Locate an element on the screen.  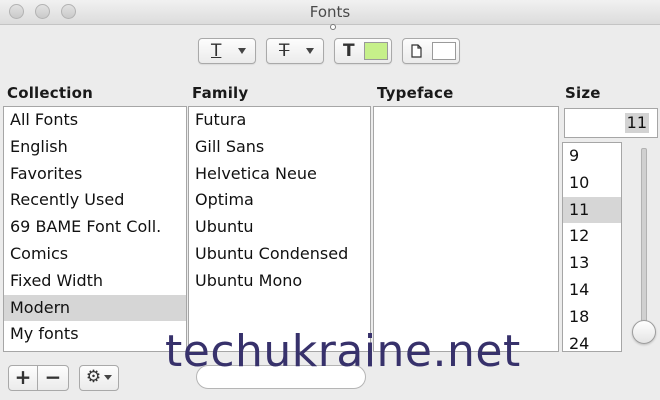
size-list-item: 18 is located at coordinates (592, 317).